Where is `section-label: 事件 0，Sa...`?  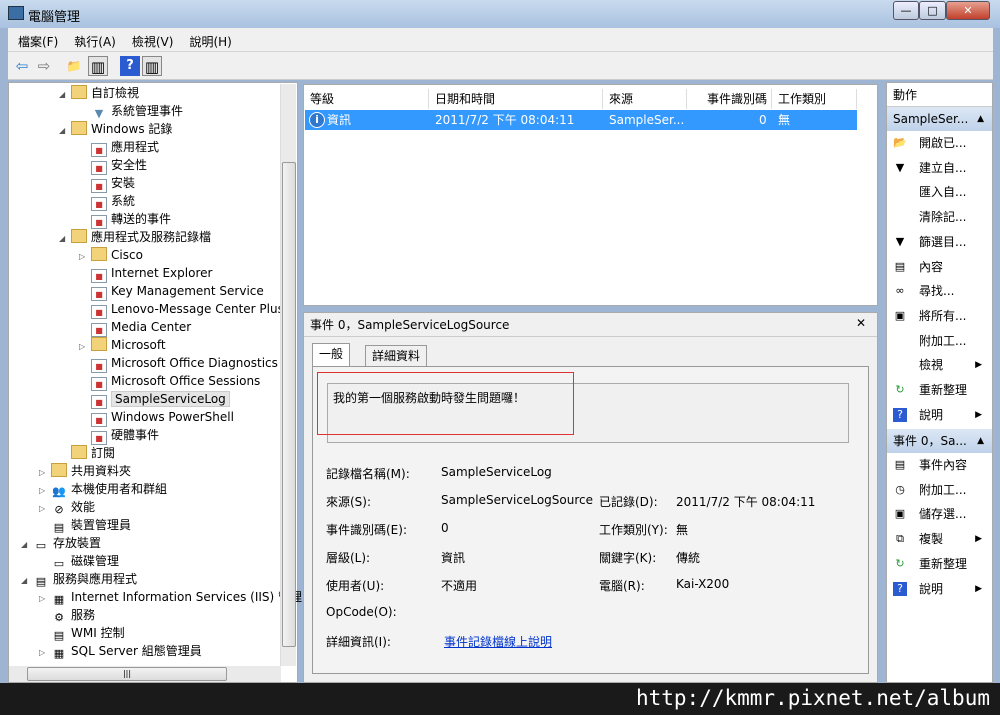
section-label: 事件 0，Sa... is located at coordinates (930, 441).